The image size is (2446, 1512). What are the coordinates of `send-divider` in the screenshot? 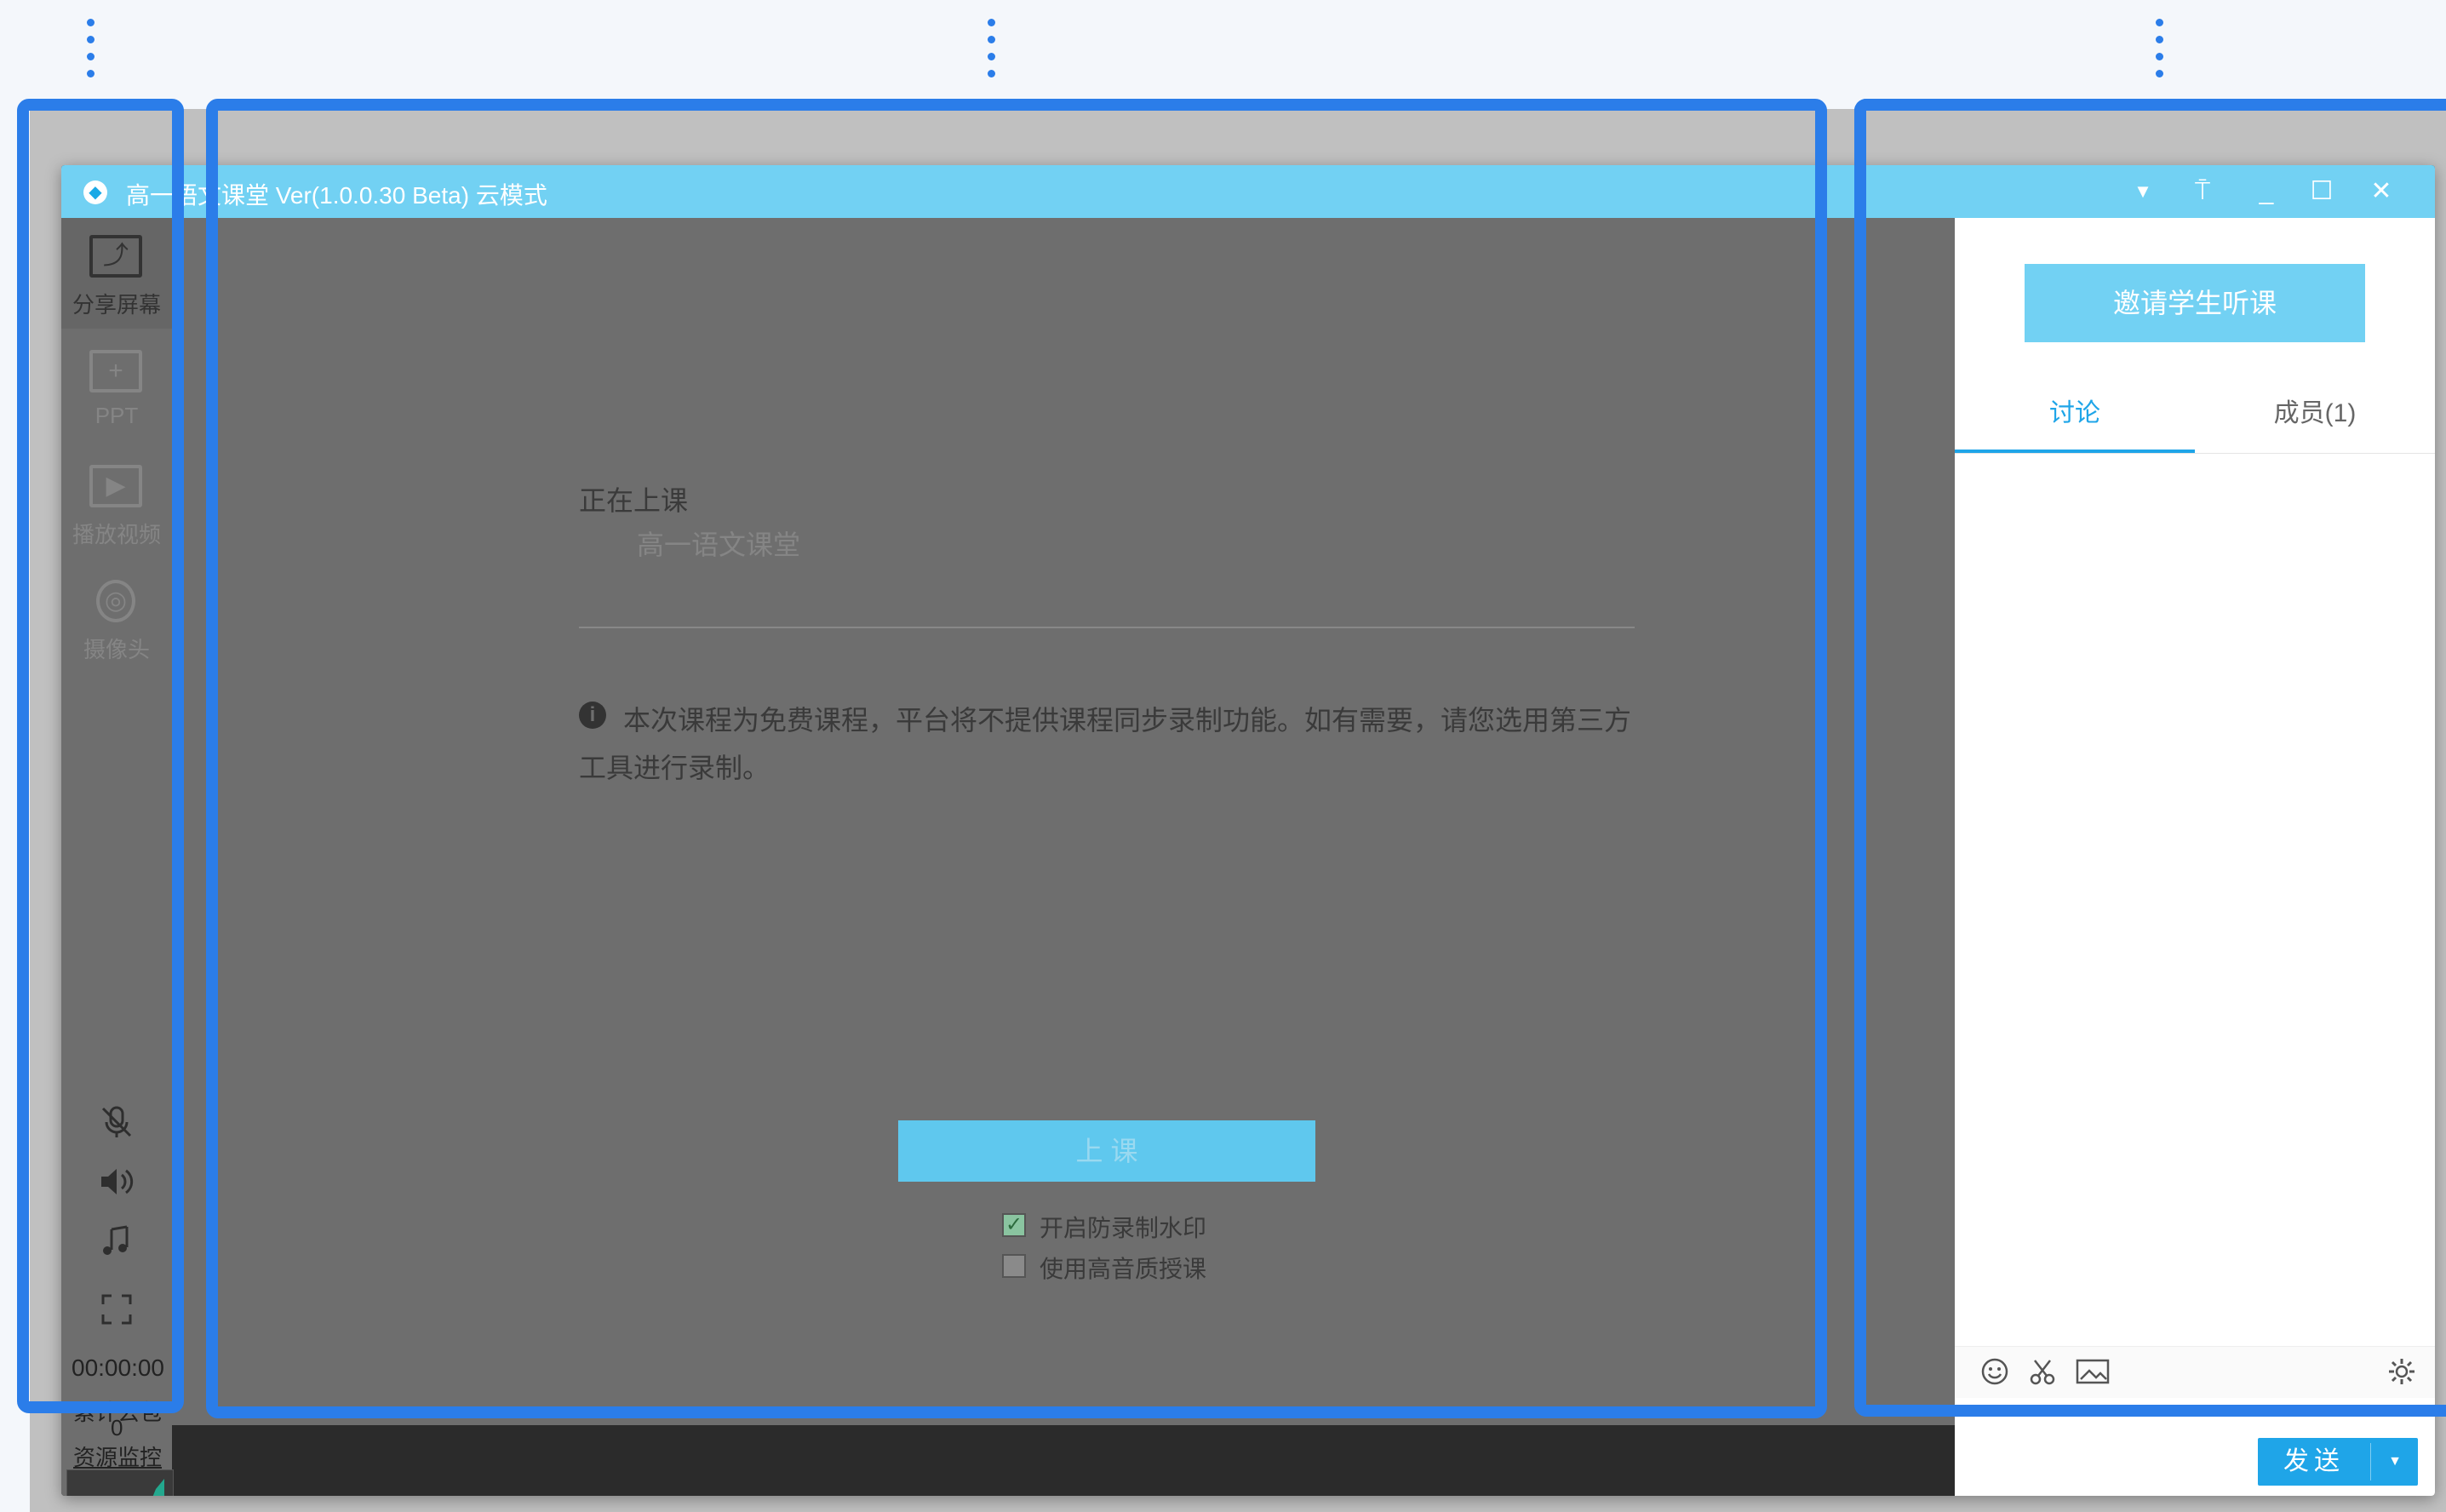 It's located at (2370, 1461).